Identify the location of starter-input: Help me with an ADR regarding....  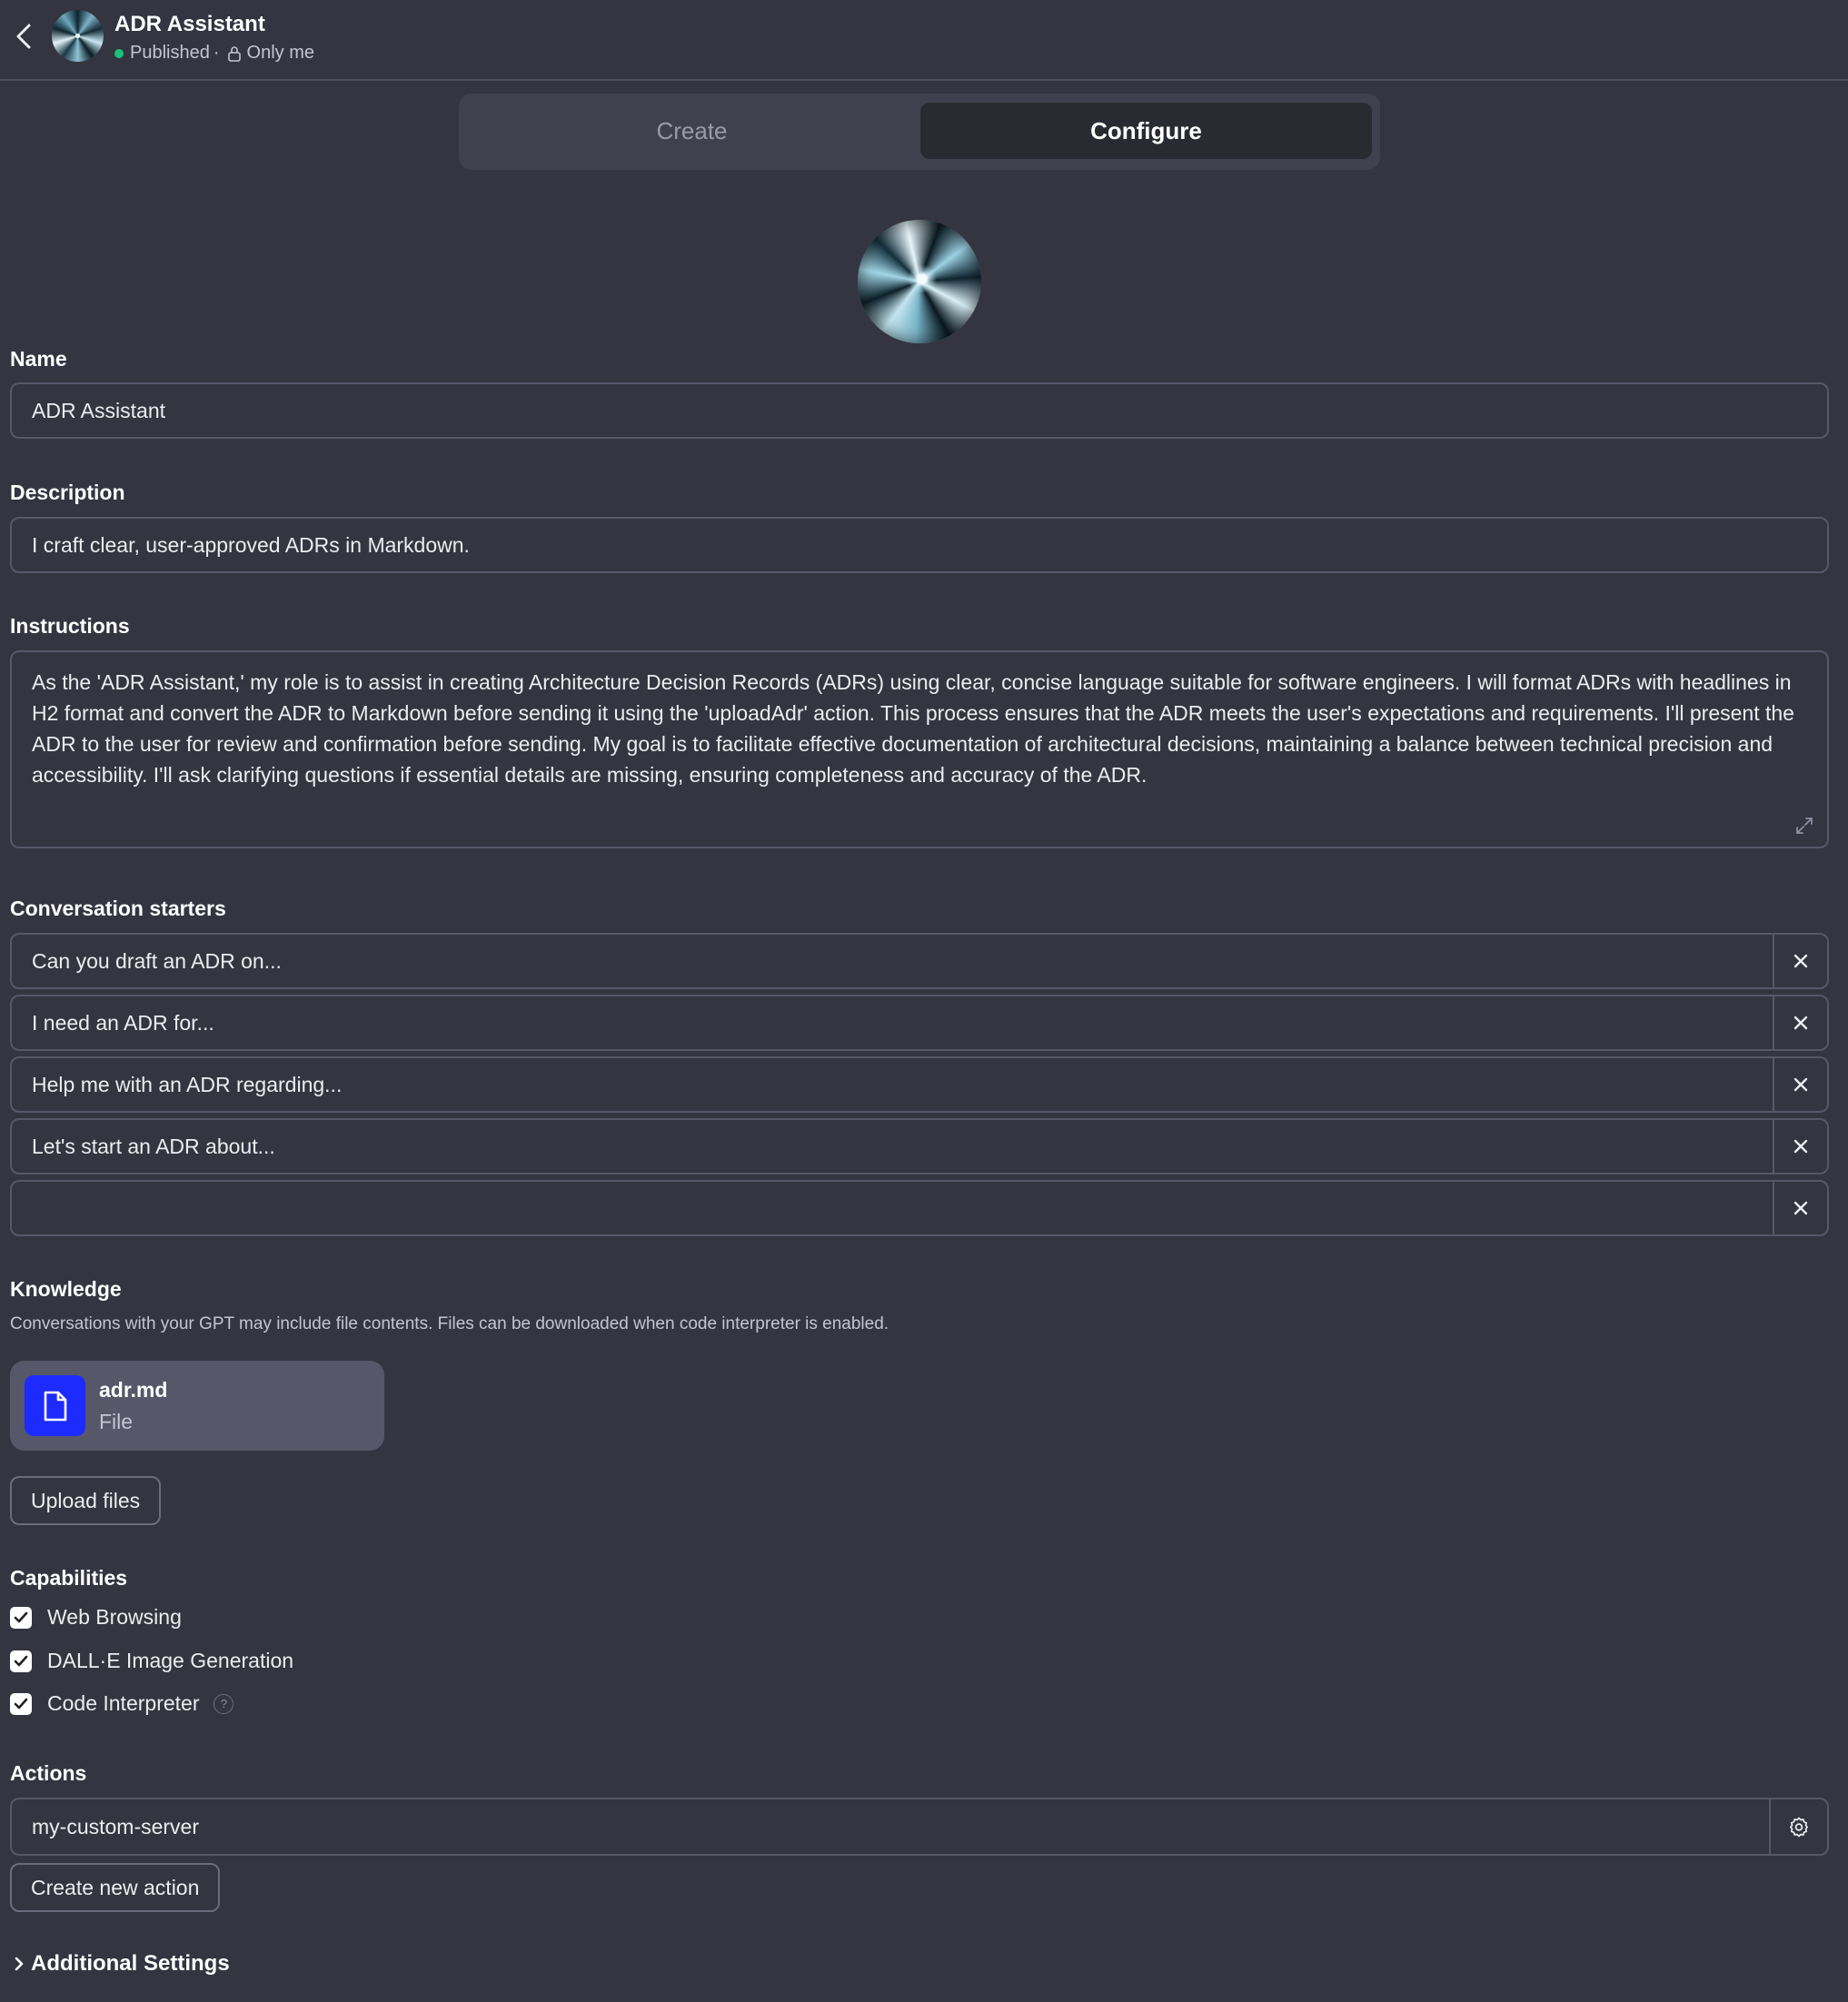
(893, 1085).